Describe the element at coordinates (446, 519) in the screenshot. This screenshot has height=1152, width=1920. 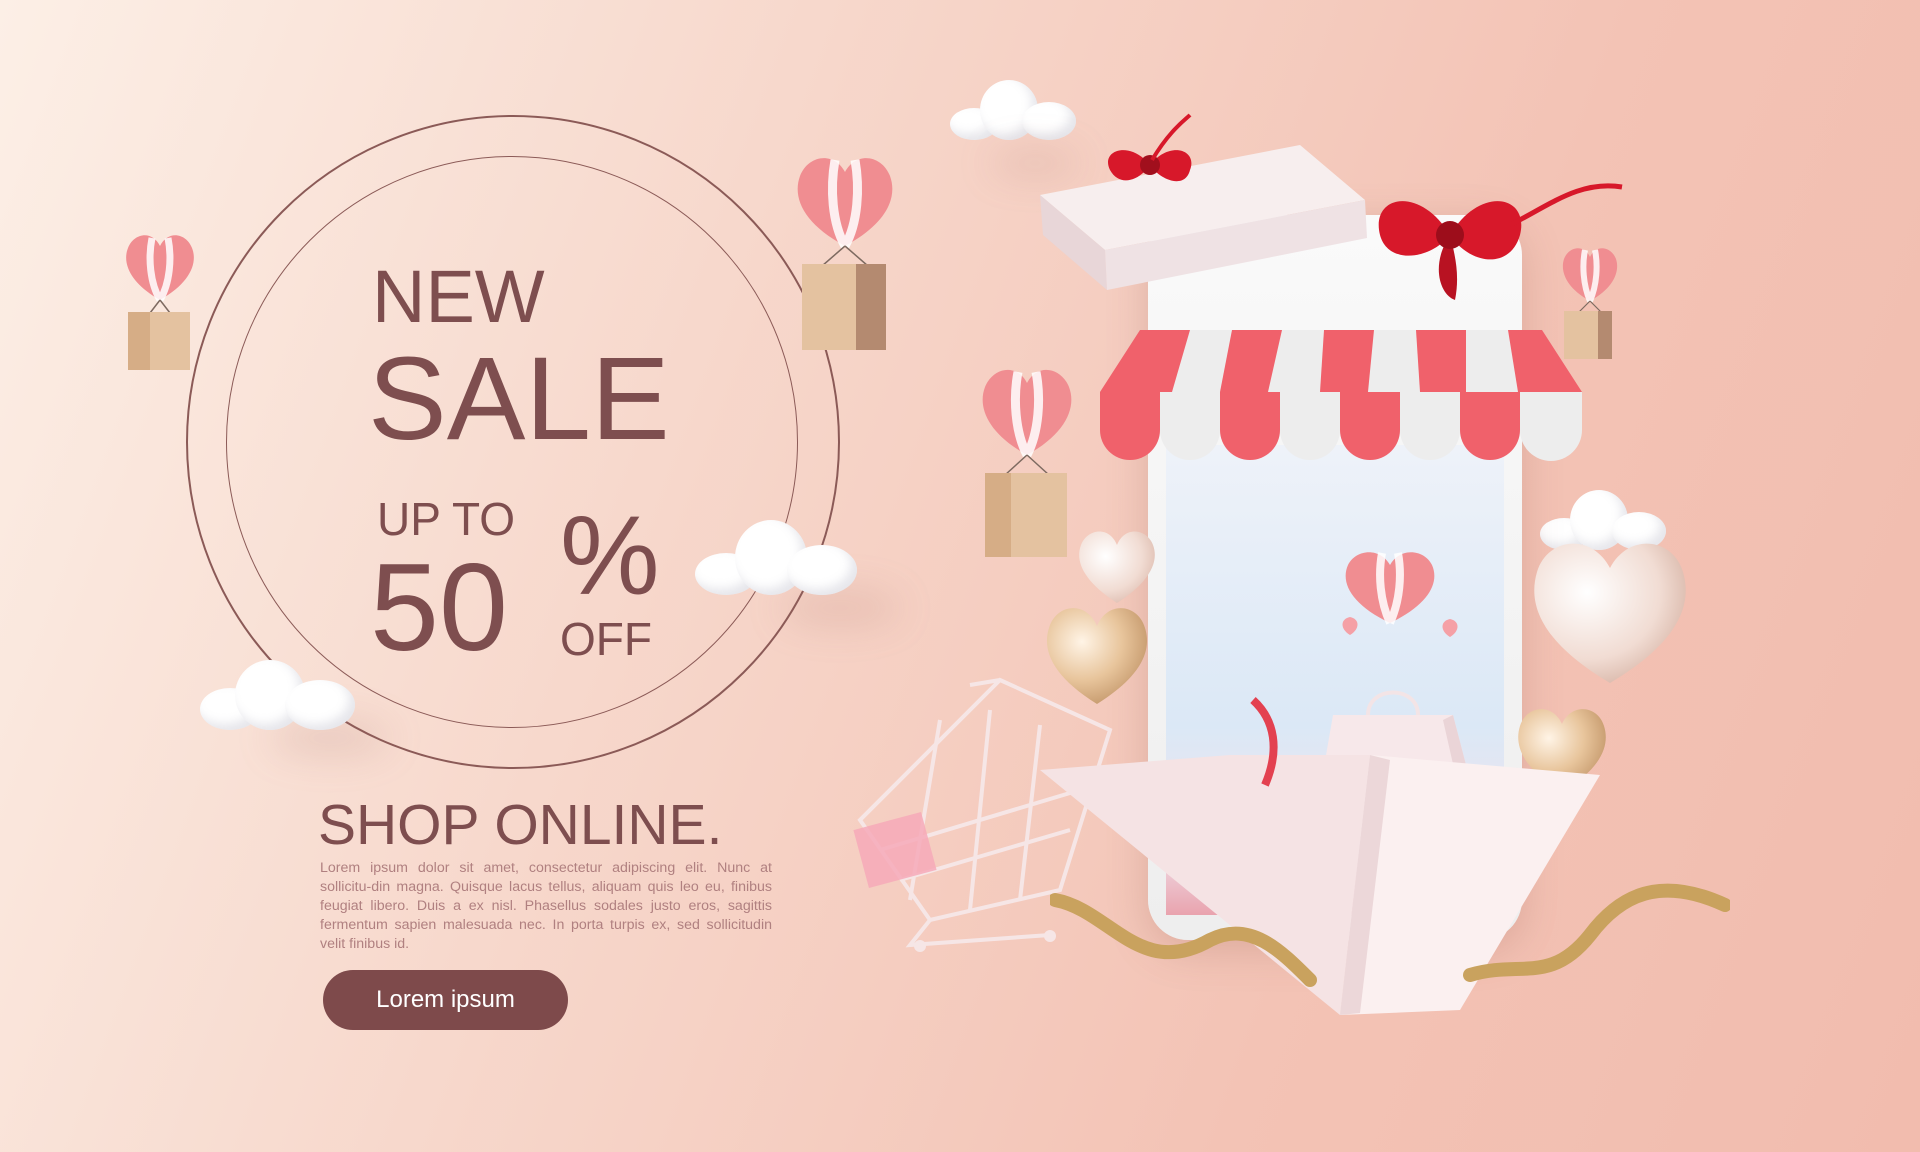
I see `promo-up-to: UP TO` at that location.